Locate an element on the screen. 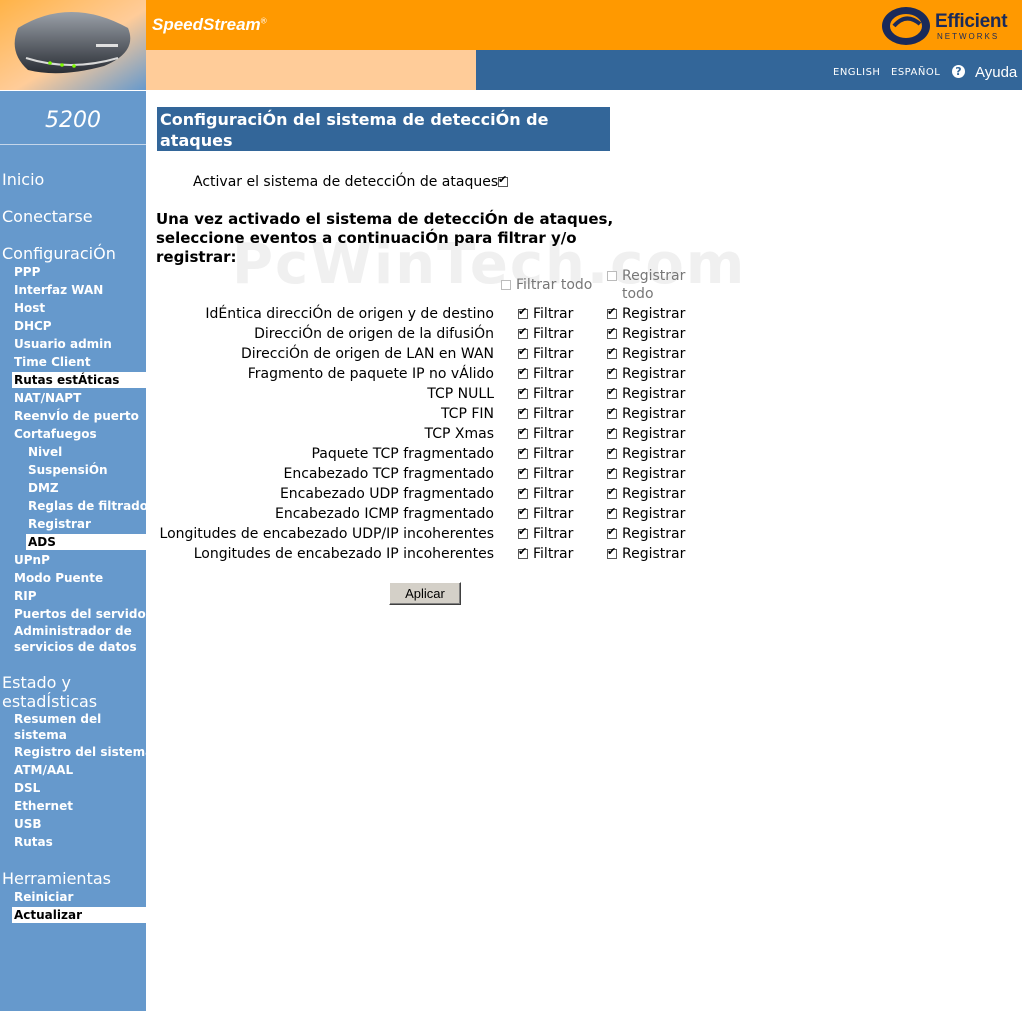 This screenshot has width=1022, height=1011. event-label: Longitudes de encabezado IP incoherentes is located at coordinates (343, 554).